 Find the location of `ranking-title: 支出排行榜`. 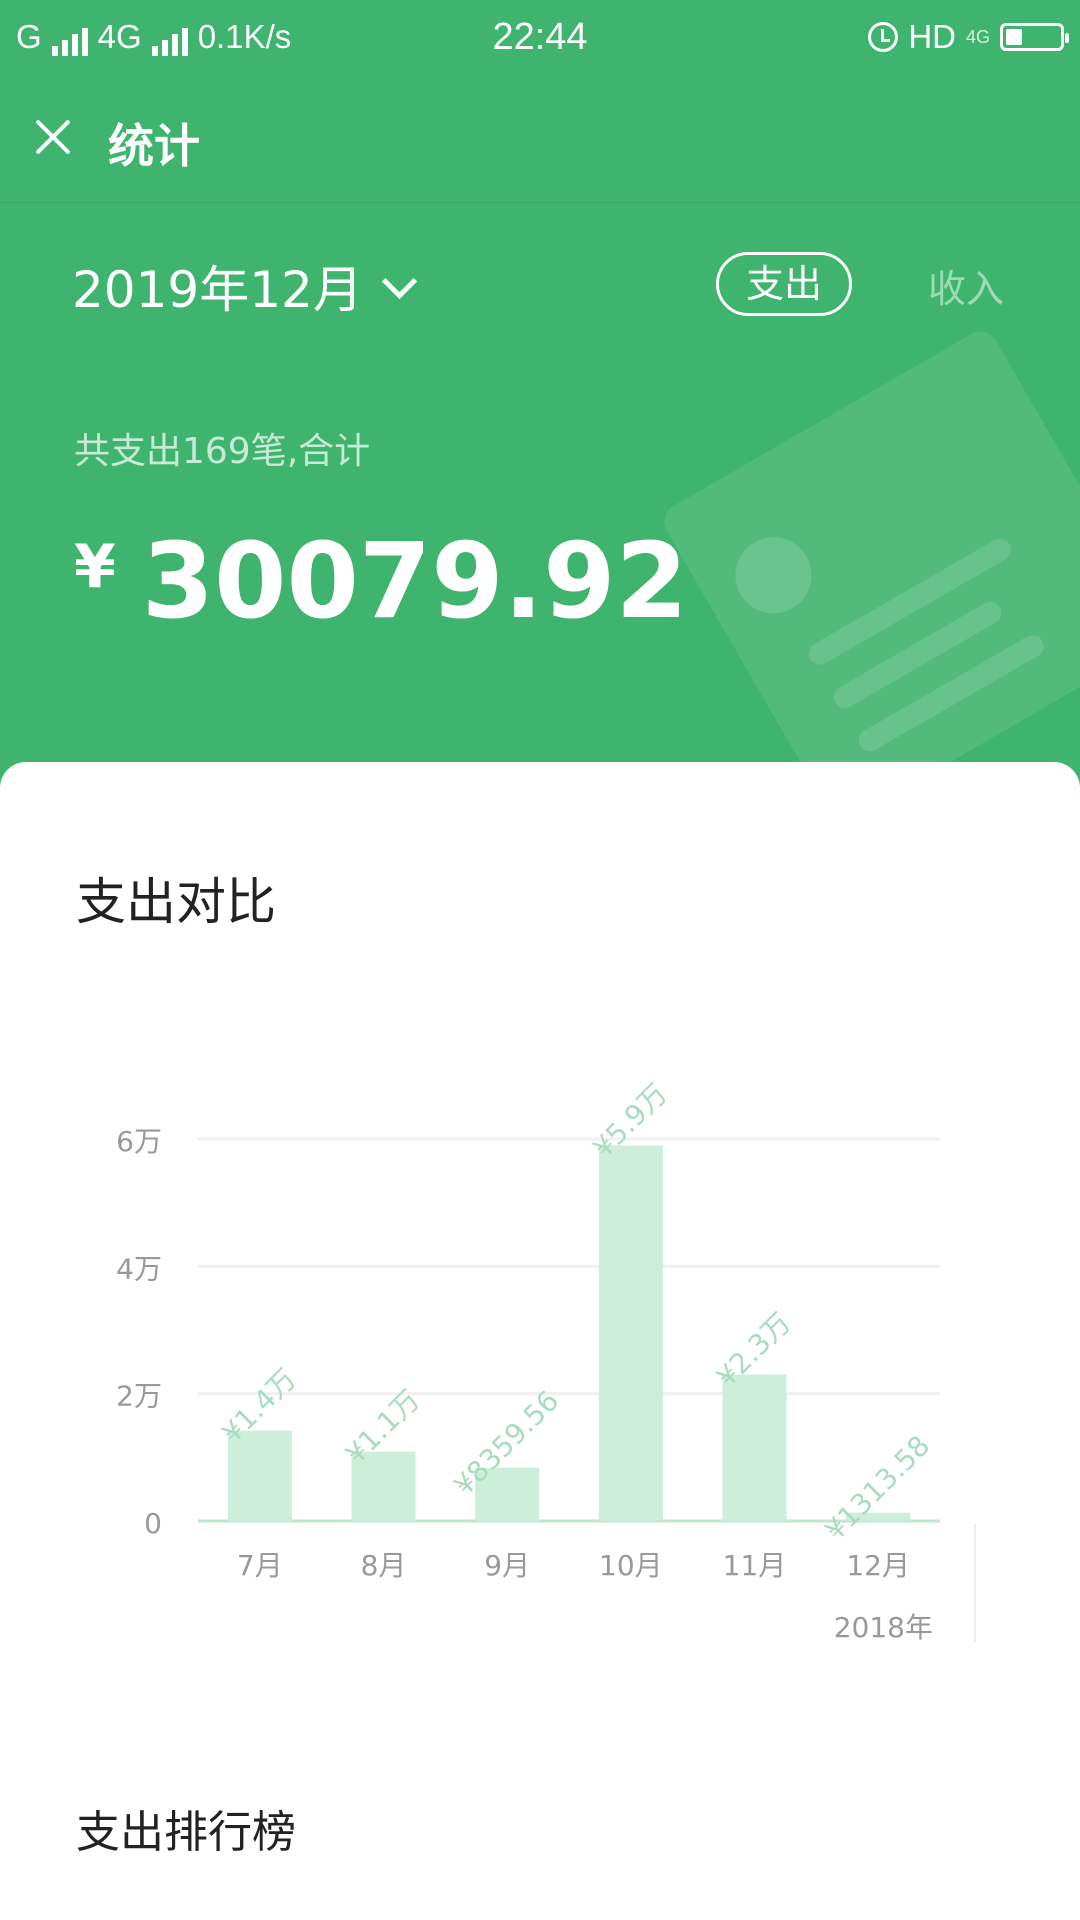

ranking-title: 支出排行榜 is located at coordinates (186, 1832).